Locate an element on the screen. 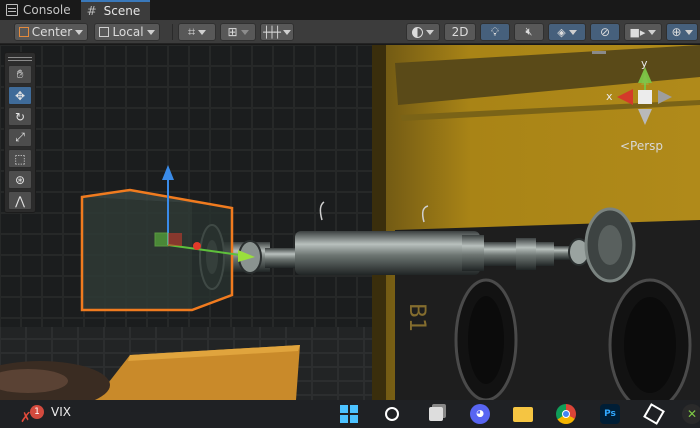 The width and height of the screenshot is (700, 428). hidden-eye-icon: ⊘ is located at coordinates (605, 32).